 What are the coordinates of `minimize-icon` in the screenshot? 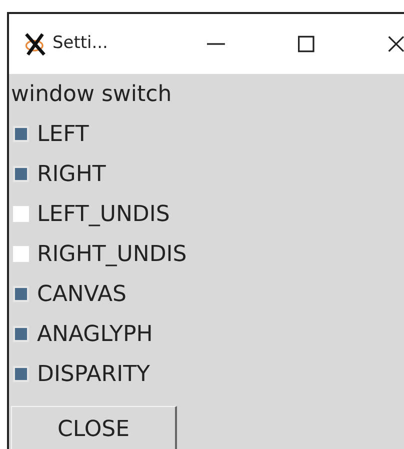 It's located at (216, 44).